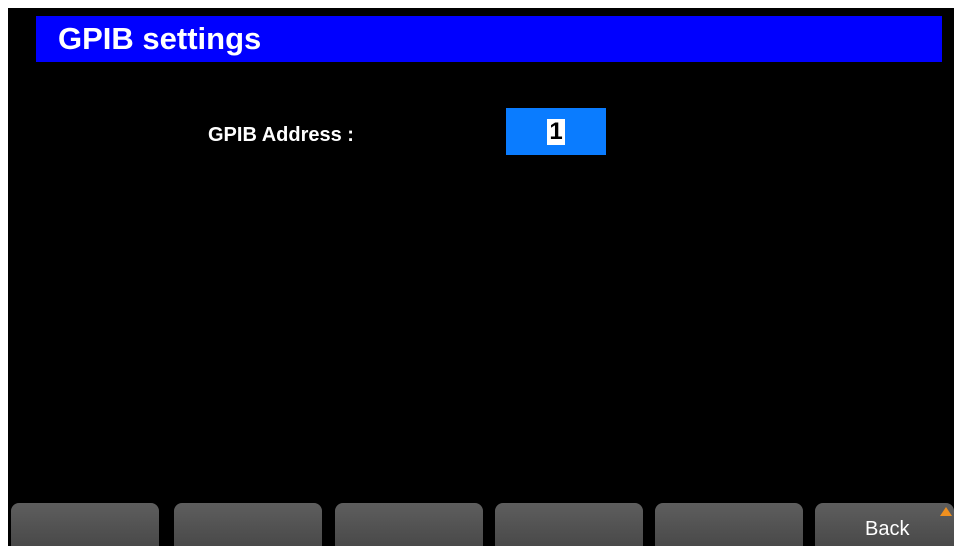 The height and width of the screenshot is (555, 954). What do you see at coordinates (887, 529) in the screenshot?
I see `back-label: Back` at bounding box center [887, 529].